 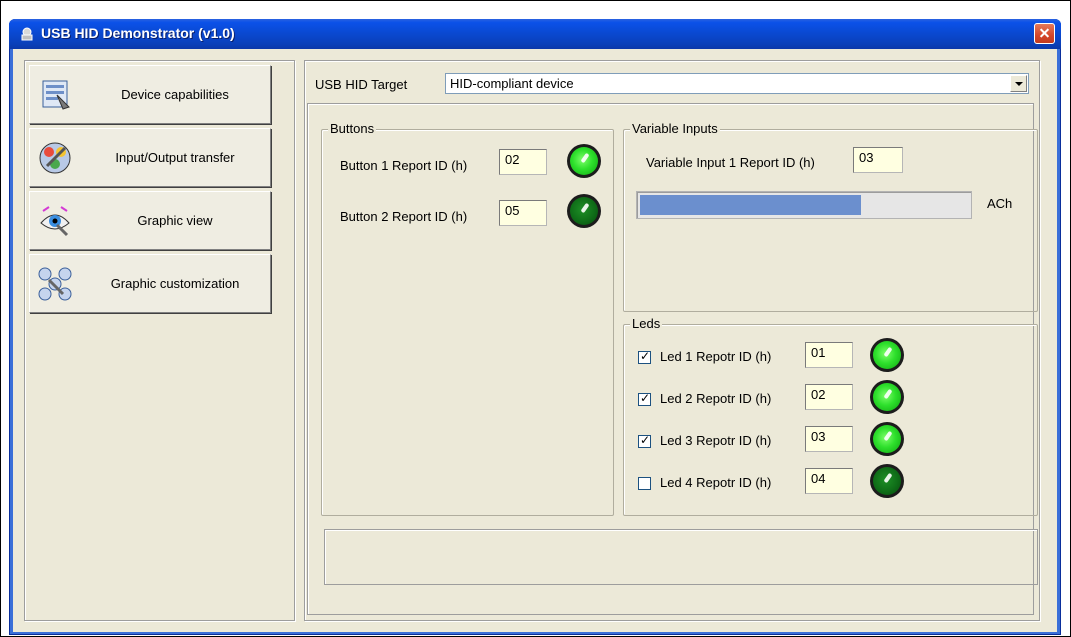 I want to click on variable-input-level-bar, so click(x=804, y=205).